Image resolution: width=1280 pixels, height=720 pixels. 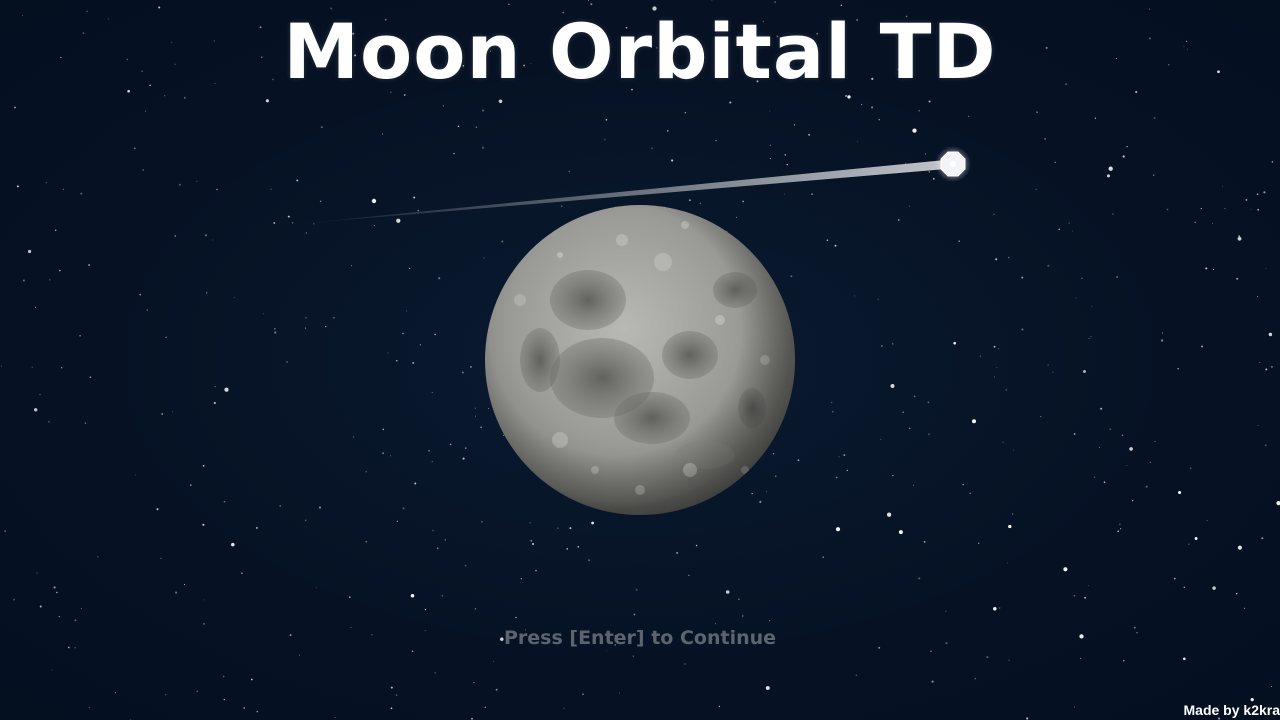 What do you see at coordinates (640, 638) in the screenshot?
I see `continue-prompt: Press [Enter] to Continue` at bounding box center [640, 638].